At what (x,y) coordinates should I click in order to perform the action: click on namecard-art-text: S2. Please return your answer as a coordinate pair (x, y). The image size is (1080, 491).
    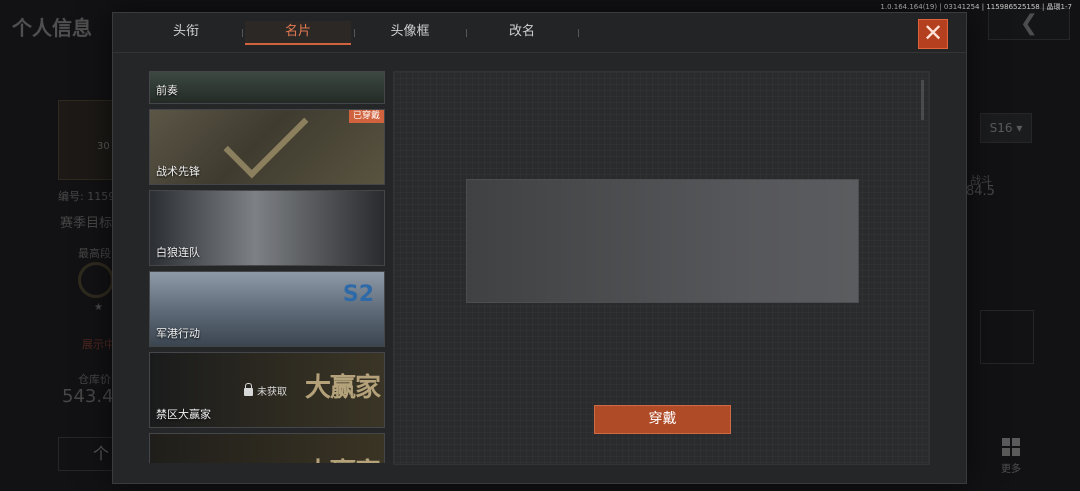
    Looking at the image, I should click on (358, 294).